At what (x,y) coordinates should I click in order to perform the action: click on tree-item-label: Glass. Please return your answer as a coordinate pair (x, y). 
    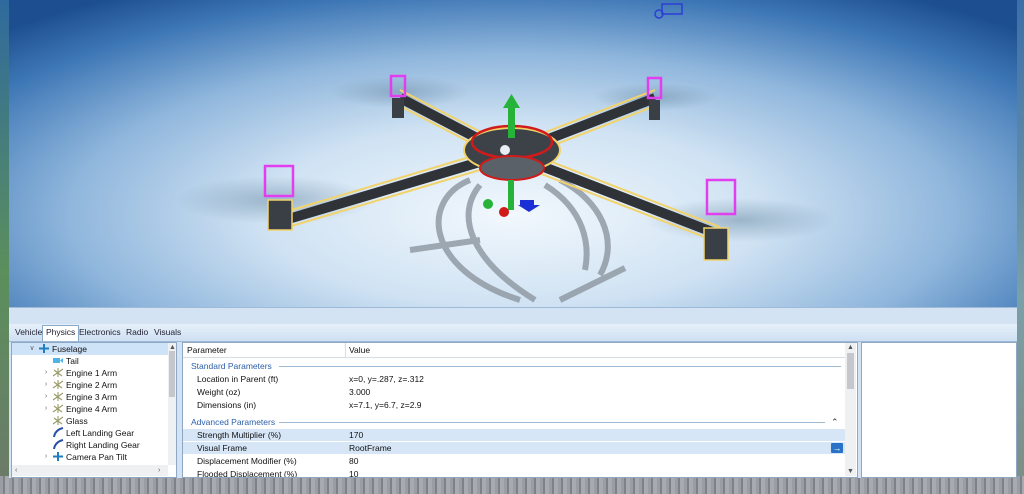
    Looking at the image, I should click on (77, 421).